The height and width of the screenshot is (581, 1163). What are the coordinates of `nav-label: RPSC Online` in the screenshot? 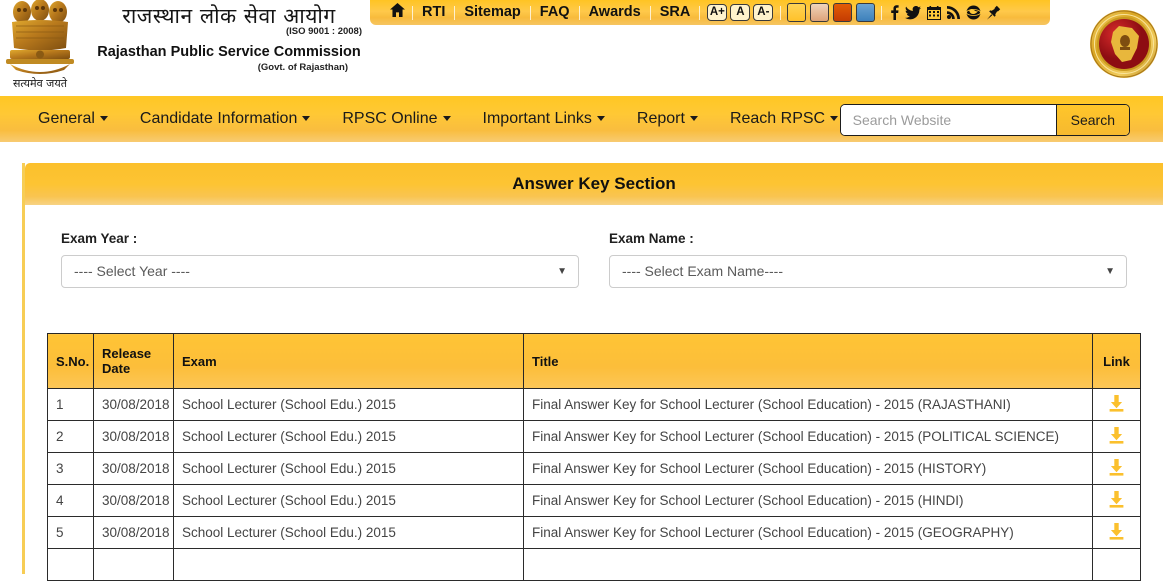 It's located at (390, 118).